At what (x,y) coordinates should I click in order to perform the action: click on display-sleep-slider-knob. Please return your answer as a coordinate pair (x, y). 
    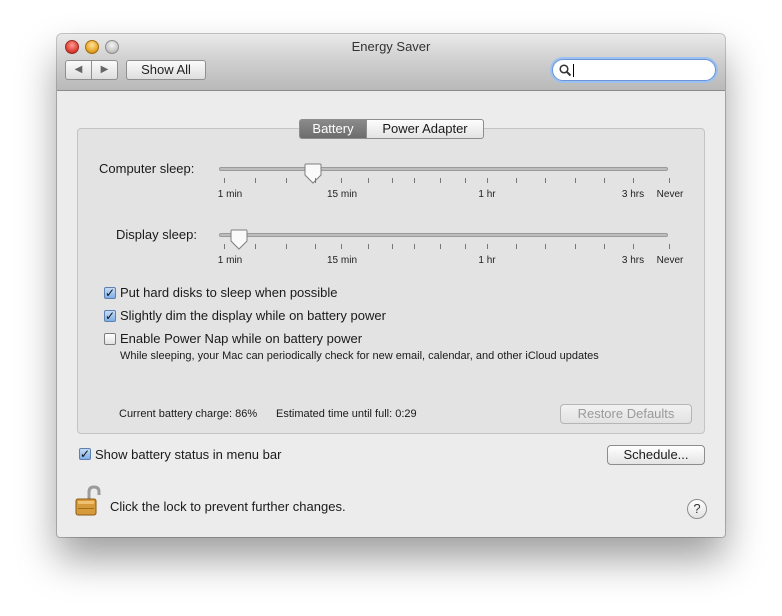
    Looking at the image, I should click on (239, 240).